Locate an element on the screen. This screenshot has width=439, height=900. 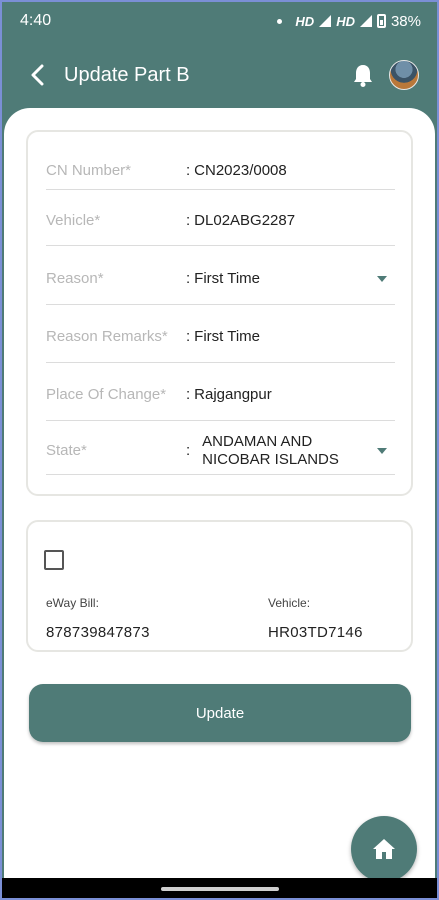
field-reason-dropdown: Reason* : First Time is located at coordinates (220, 279).